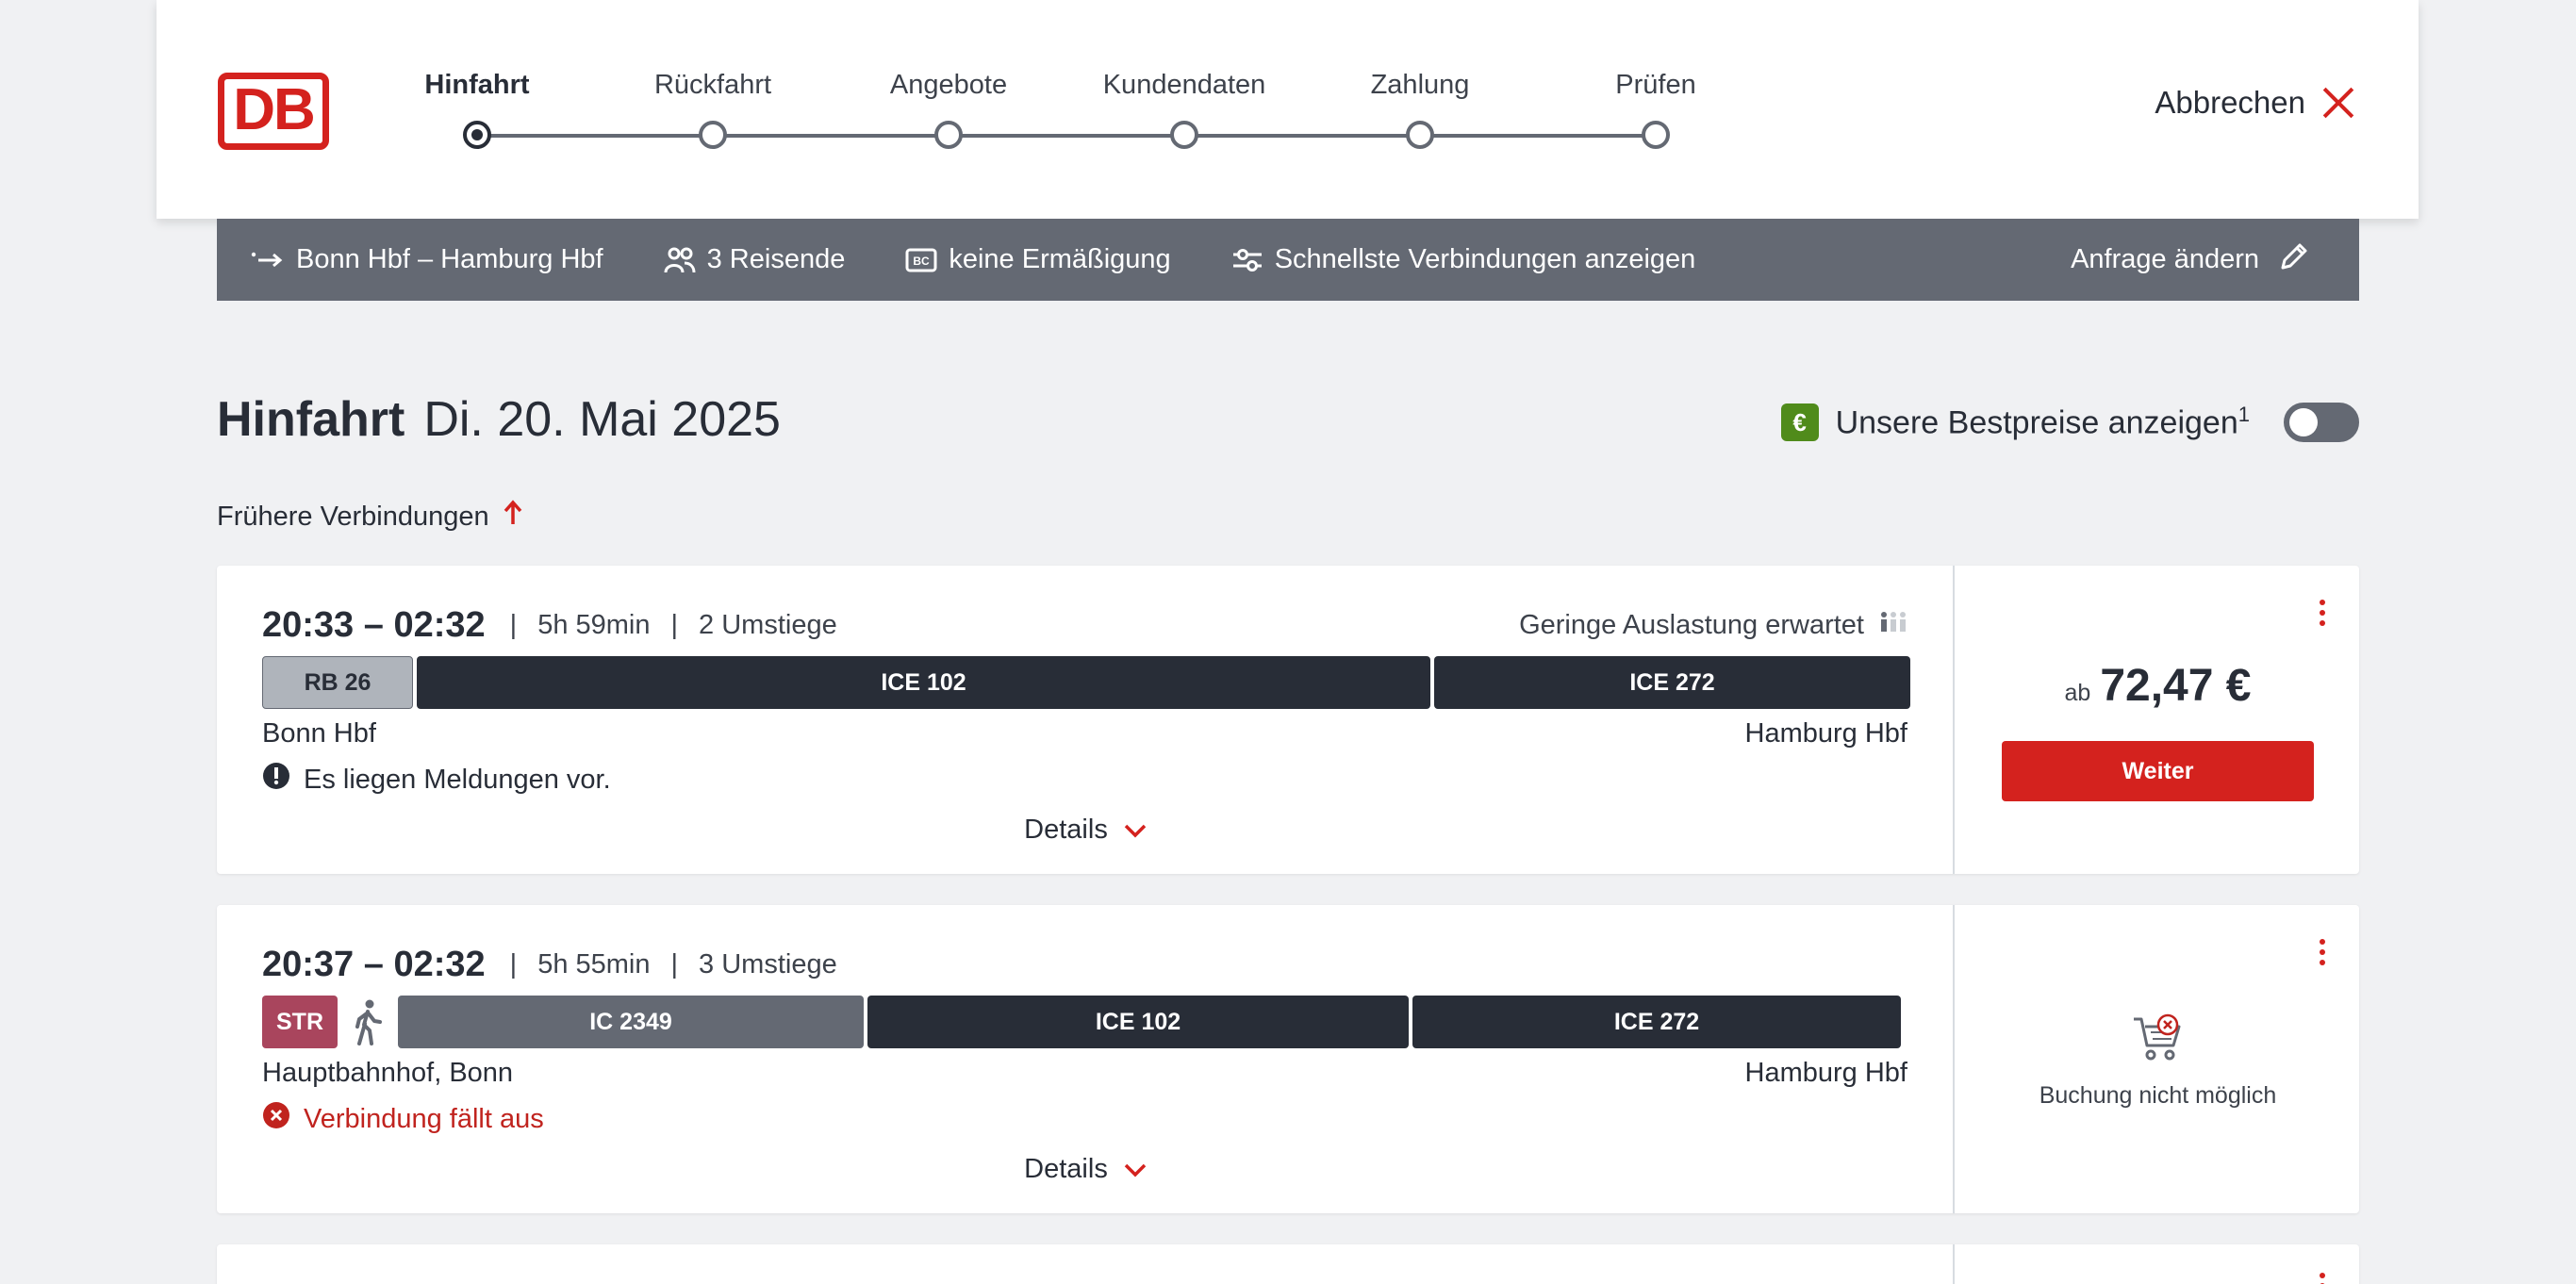 The image size is (2576, 1284). What do you see at coordinates (1184, 85) in the screenshot?
I see `step-label: Kundendaten` at bounding box center [1184, 85].